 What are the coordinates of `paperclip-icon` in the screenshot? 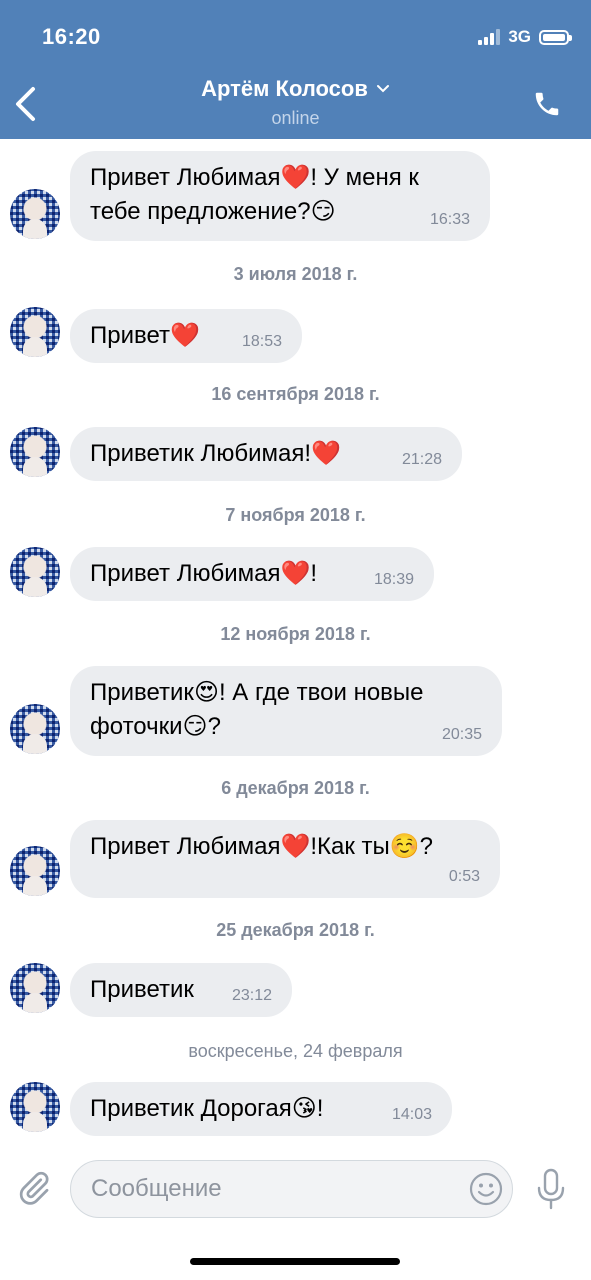 It's located at (34, 1188).